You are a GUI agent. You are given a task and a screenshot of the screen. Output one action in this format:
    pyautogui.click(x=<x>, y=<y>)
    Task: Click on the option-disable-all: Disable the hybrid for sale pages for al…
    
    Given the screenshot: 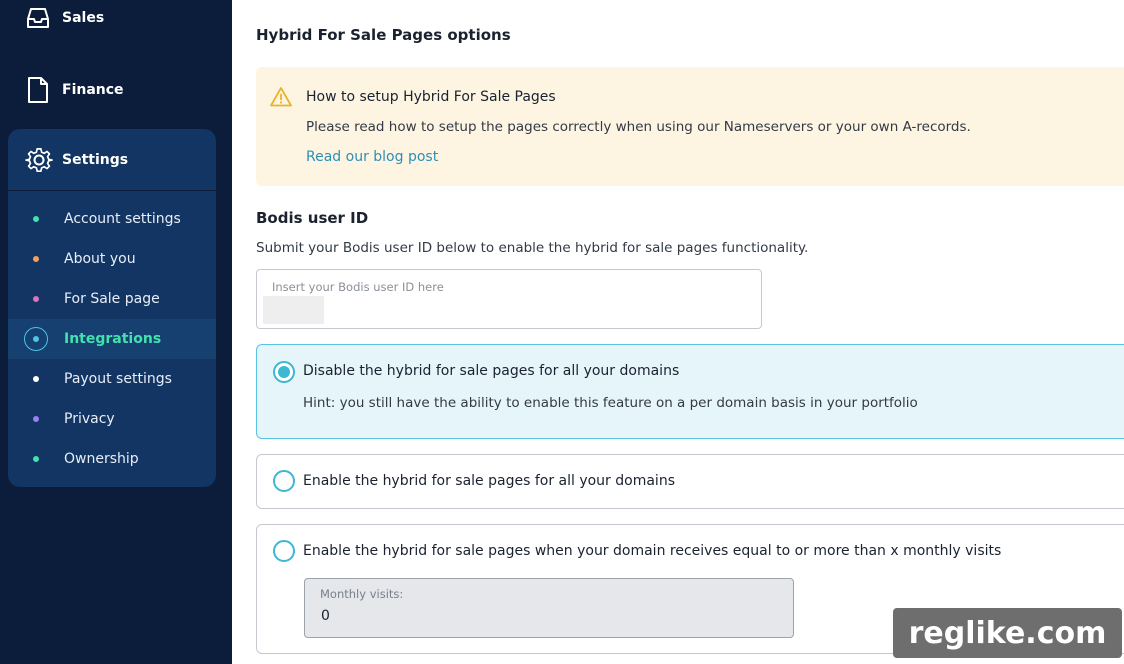 What is the action you would take?
    pyautogui.click(x=690, y=391)
    